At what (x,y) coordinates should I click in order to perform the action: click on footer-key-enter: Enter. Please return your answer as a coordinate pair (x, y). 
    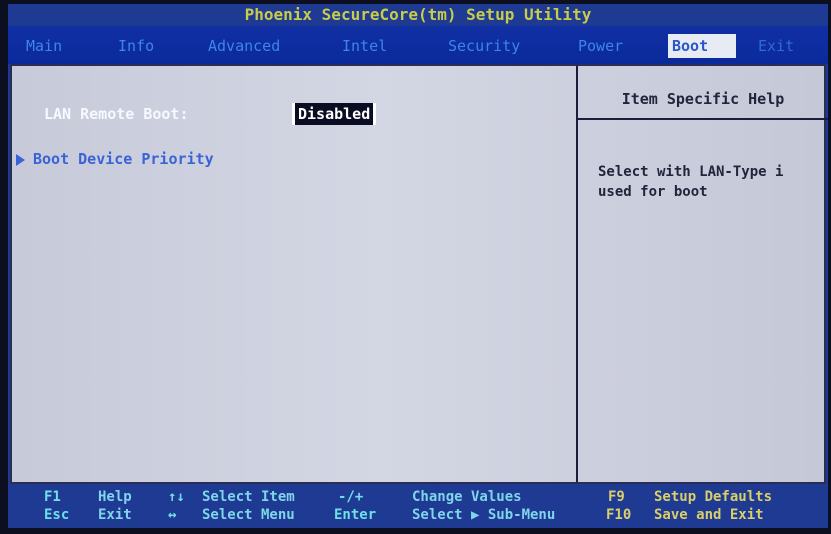
    Looking at the image, I should click on (355, 515).